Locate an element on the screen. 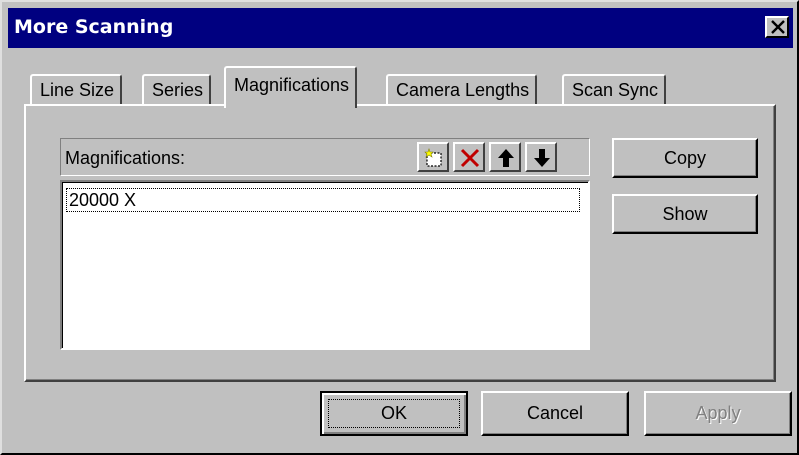  move-down-icon is located at coordinates (542, 158).